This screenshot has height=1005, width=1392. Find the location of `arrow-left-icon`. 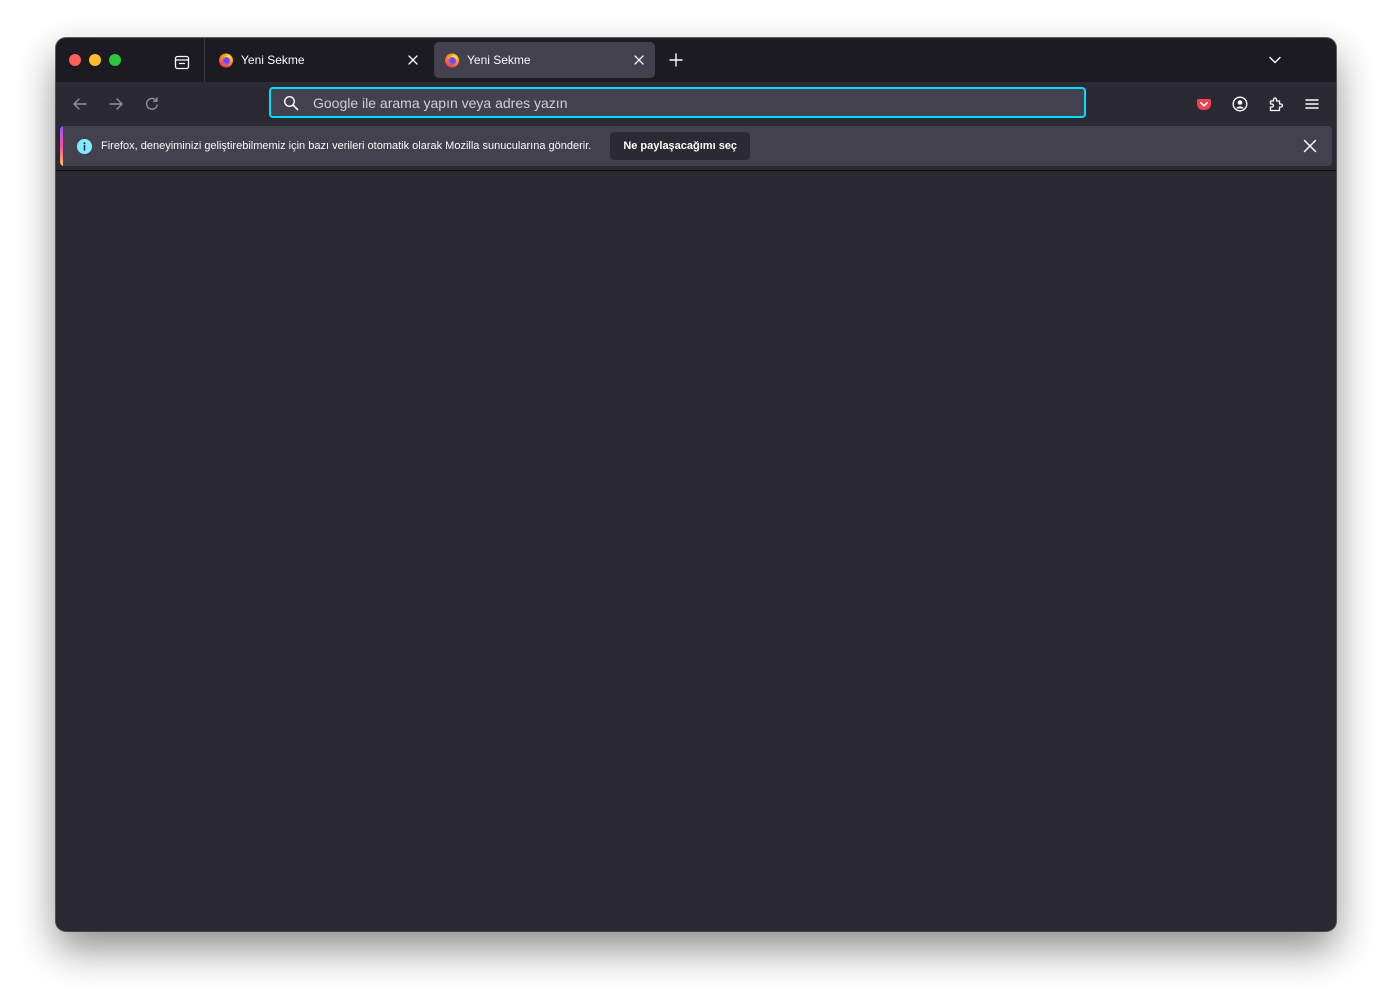

arrow-left-icon is located at coordinates (80, 104).